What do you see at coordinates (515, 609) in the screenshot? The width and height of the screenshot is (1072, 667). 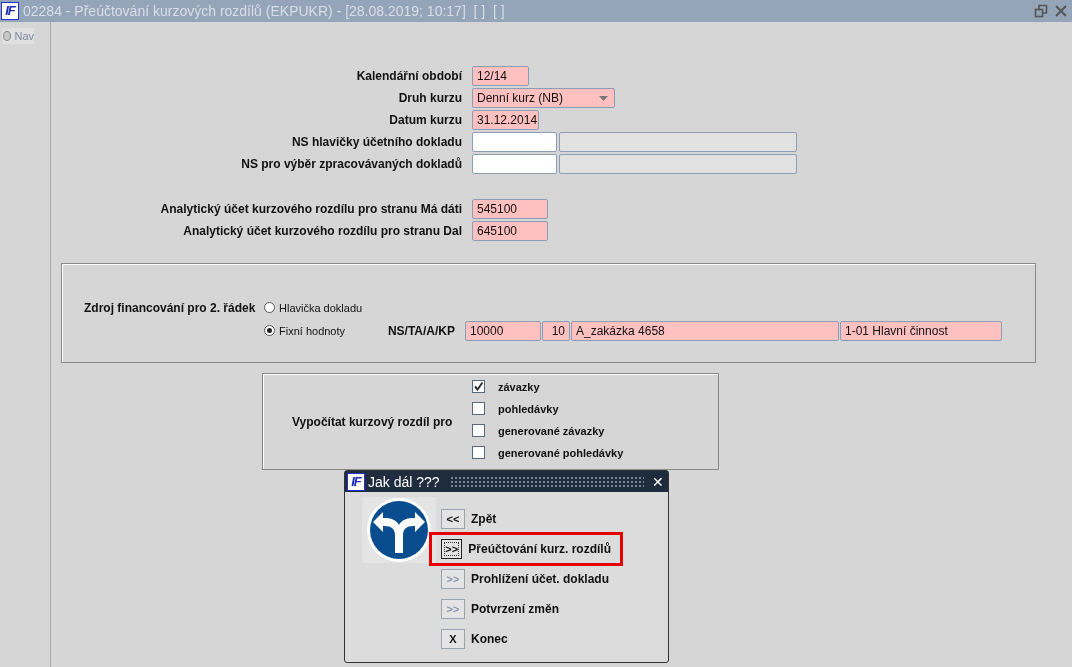 I see `option-label: Potvrzení změn` at bounding box center [515, 609].